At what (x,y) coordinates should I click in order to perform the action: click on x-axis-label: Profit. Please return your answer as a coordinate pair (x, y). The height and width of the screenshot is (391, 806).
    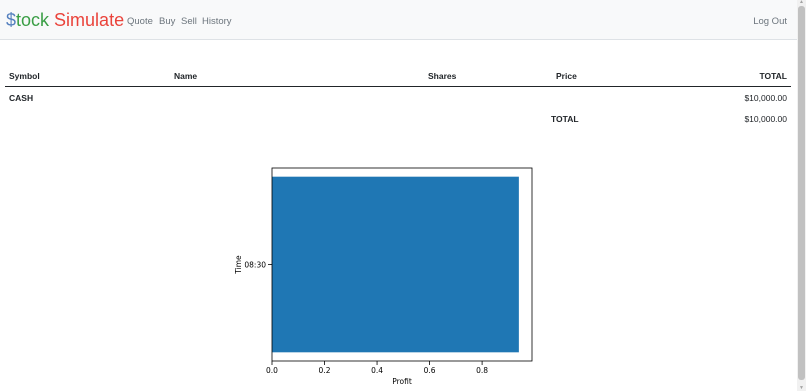
    Looking at the image, I should click on (402, 381).